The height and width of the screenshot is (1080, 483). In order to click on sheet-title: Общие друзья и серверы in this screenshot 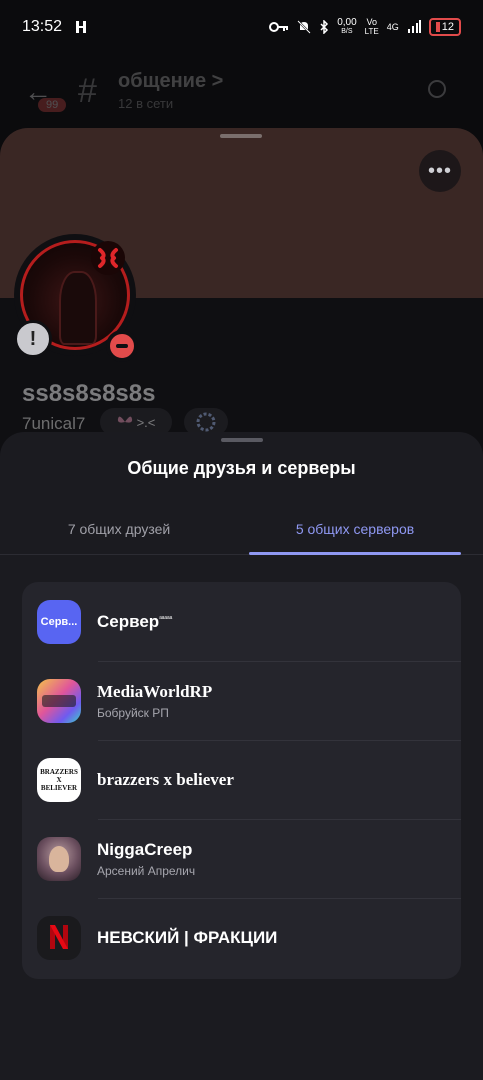, I will do `click(241, 468)`.